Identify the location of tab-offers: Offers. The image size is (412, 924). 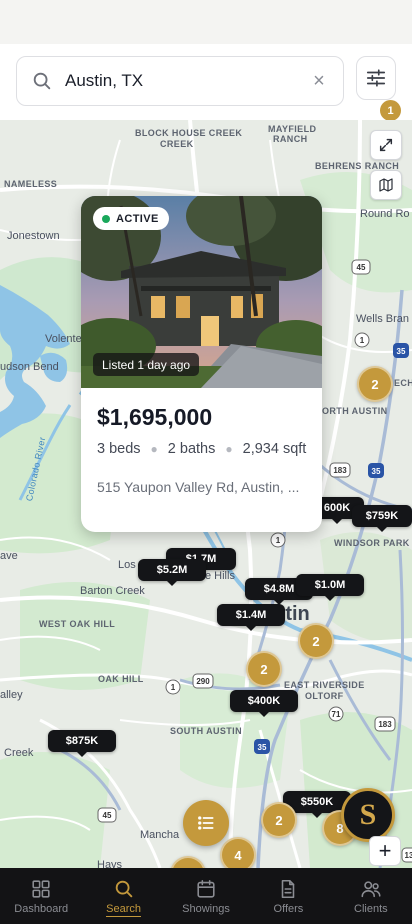
(288, 896).